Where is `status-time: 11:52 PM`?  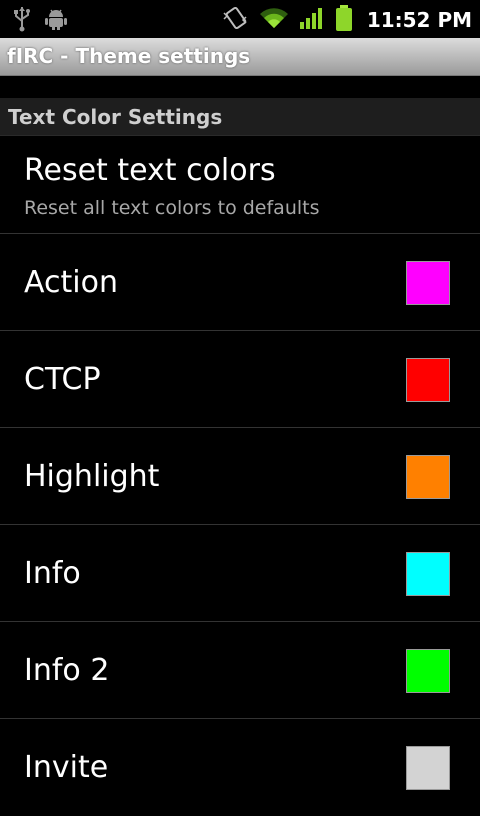
status-time: 11:52 PM is located at coordinates (419, 20).